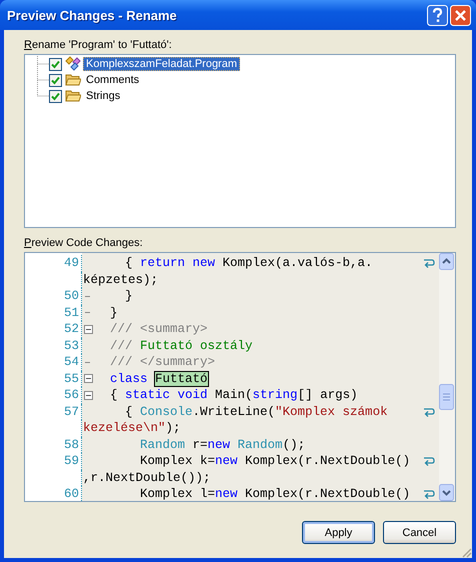 Image resolution: width=476 pixels, height=562 pixels. I want to click on line-number: 55, so click(53, 378).